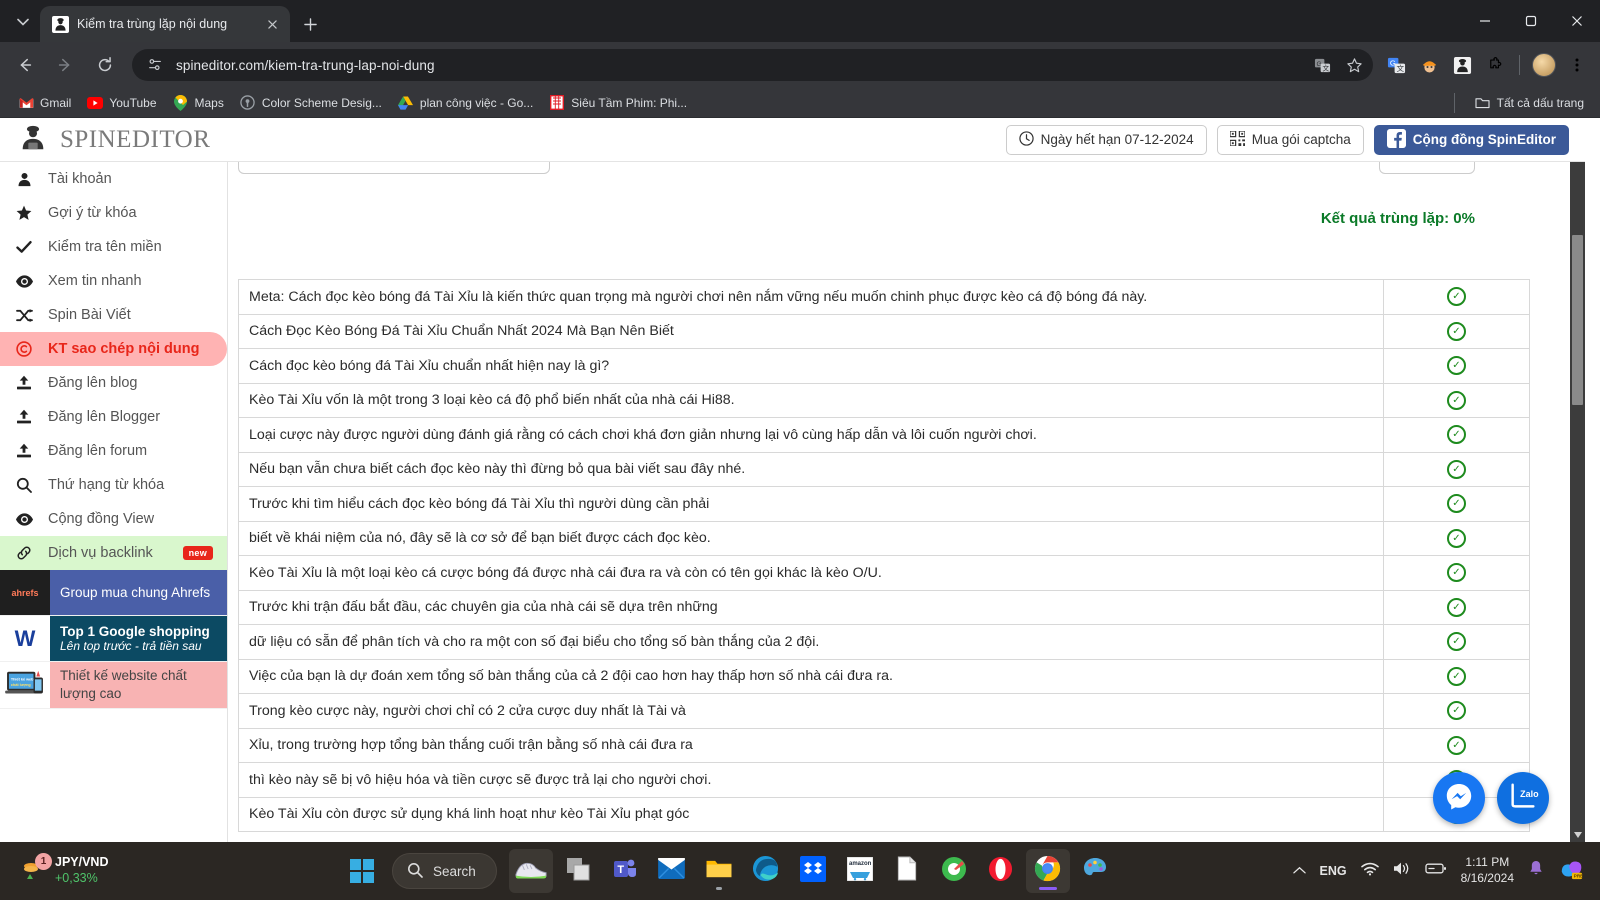 The image size is (1600, 900). Describe the element at coordinates (1047, 871) in the screenshot. I see `taskbar-app-chrome` at that location.